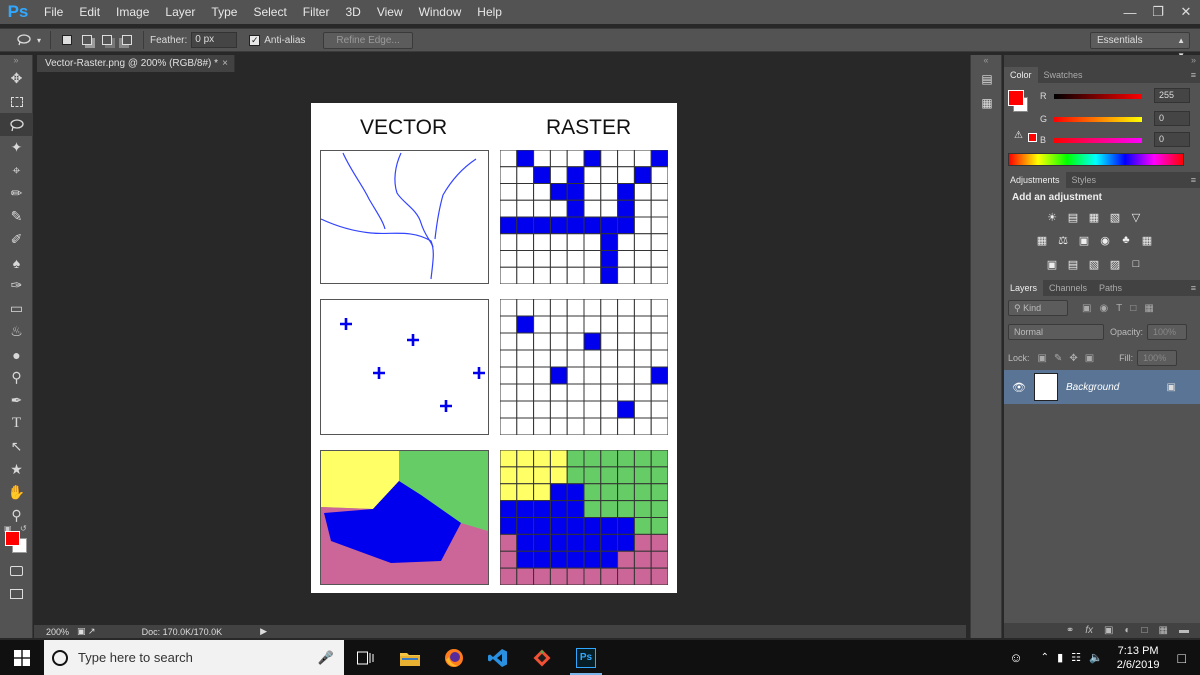 This screenshot has height=675, width=1200. I want to click on clone-stamp-tool-icon: ♠, so click(16, 262).